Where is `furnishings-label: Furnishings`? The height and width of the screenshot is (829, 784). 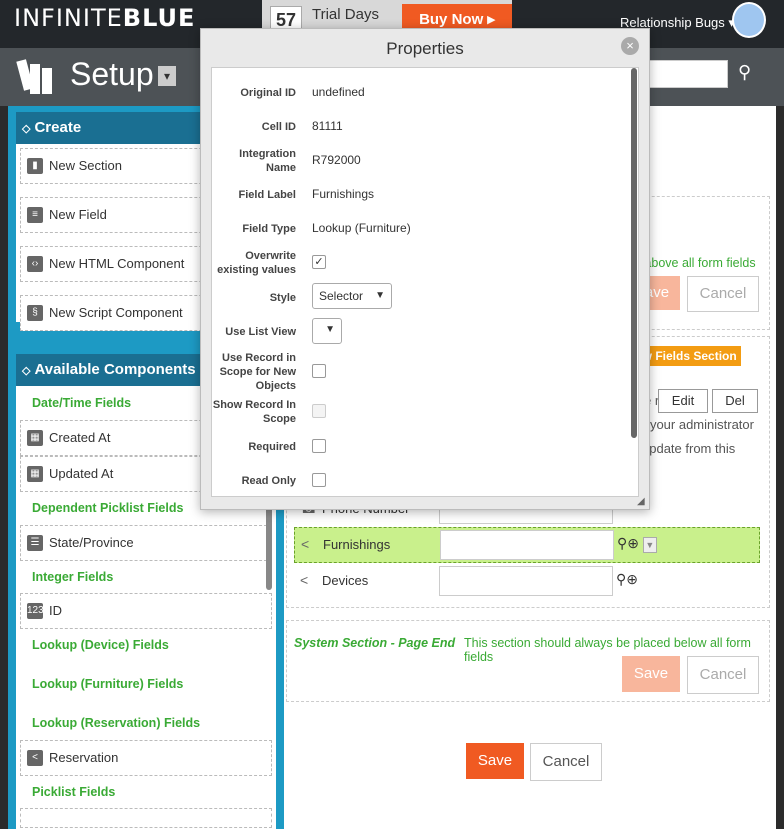 furnishings-label: Furnishings is located at coordinates (357, 544).